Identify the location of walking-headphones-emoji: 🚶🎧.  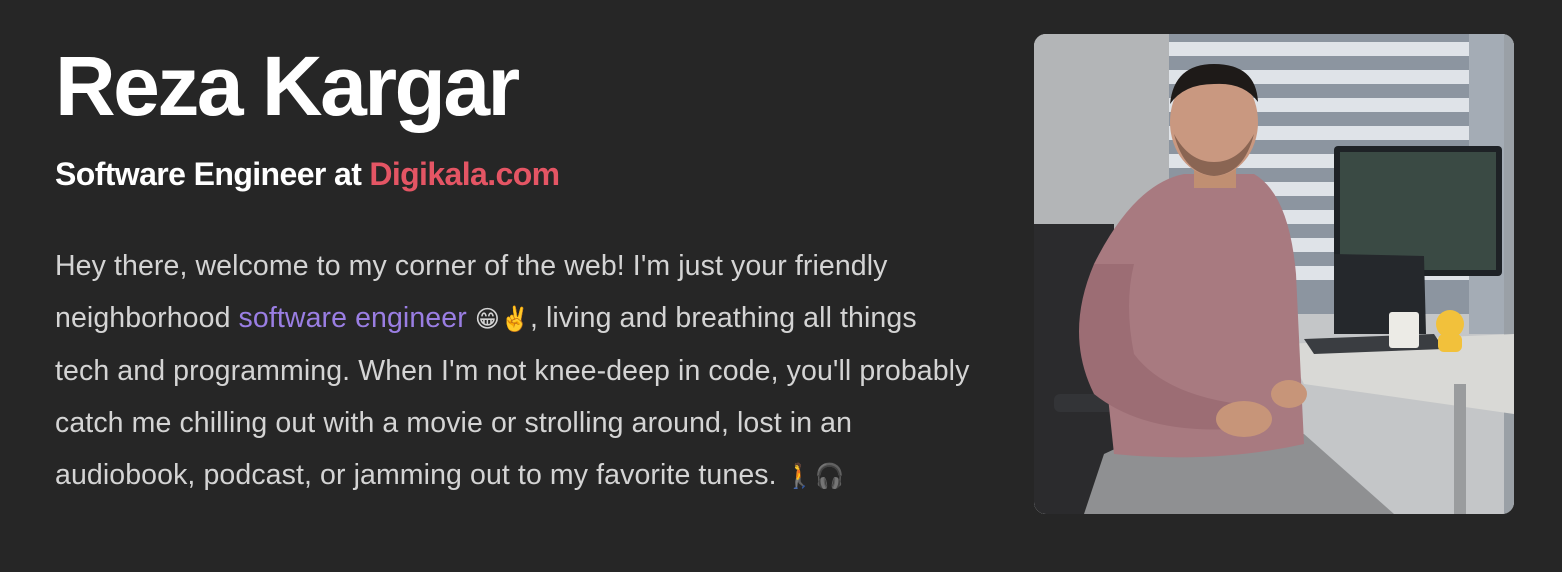
(814, 476).